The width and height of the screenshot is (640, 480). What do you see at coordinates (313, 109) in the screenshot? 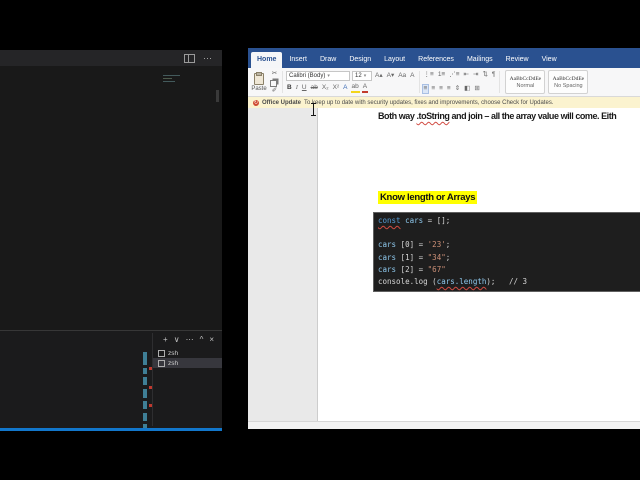
I see `text-cursor` at bounding box center [313, 109].